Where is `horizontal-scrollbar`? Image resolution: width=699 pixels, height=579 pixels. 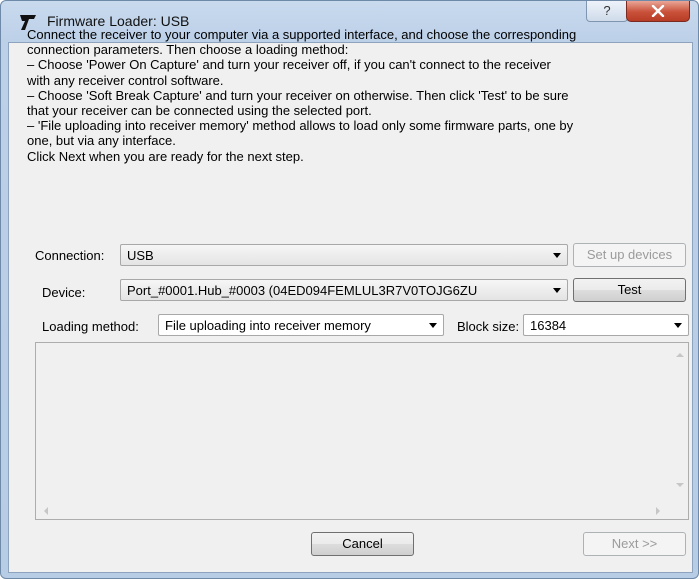 horizontal-scrollbar is located at coordinates (354, 510).